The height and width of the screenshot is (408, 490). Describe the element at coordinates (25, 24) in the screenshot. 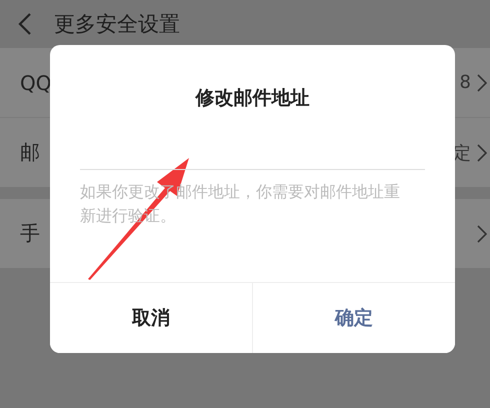

I see `back-icon` at that location.